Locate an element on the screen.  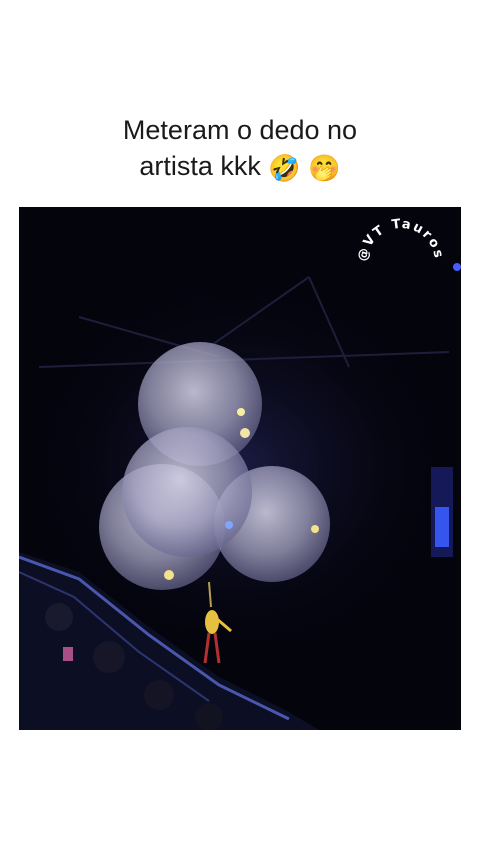
rolling-laughing-emoji: 🤣 is located at coordinates (284, 169).